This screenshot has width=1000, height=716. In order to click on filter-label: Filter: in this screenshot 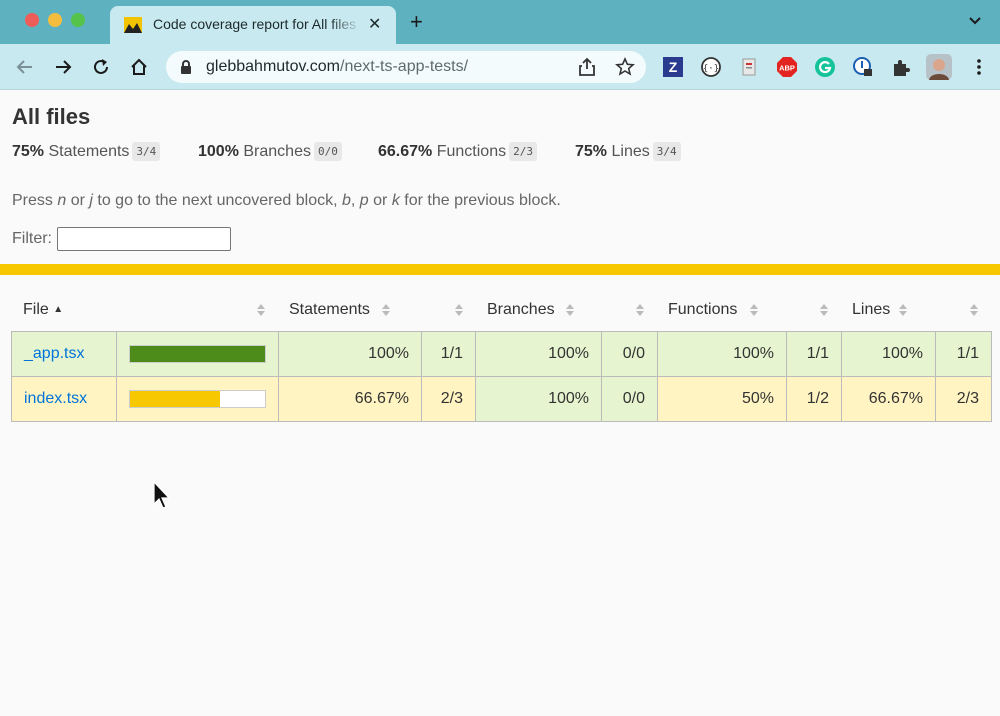, I will do `click(32, 238)`.